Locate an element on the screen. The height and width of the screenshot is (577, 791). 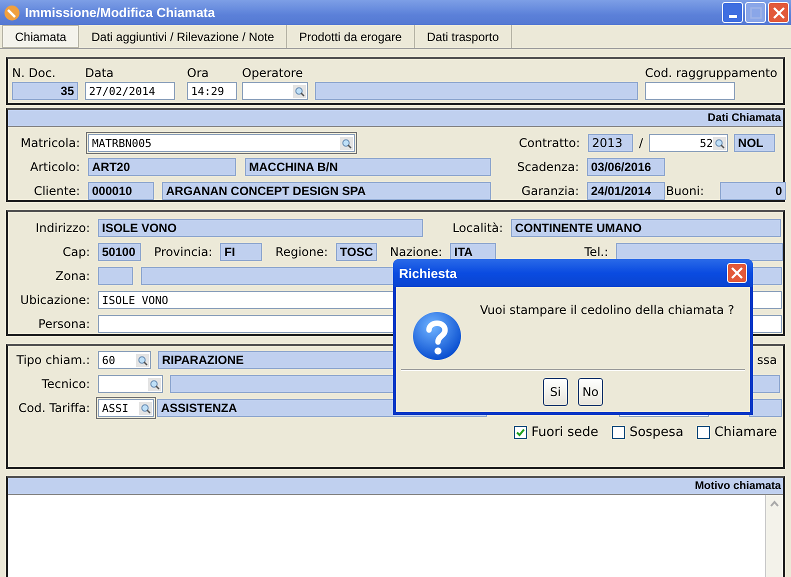
customer-name-field: ARGANAN CONCEPT DESIGN SPA is located at coordinates (326, 191).